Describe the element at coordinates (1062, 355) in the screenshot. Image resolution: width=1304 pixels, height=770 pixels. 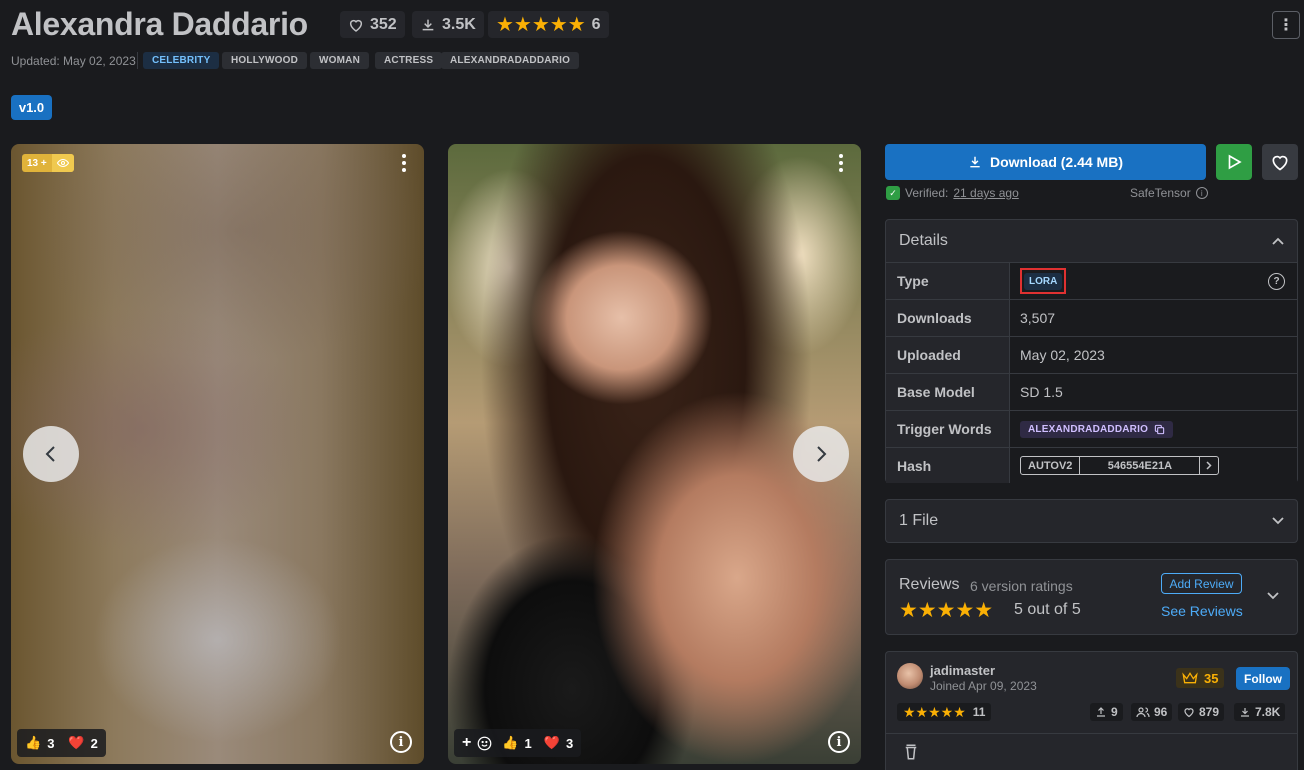
I see `uploaded-value: May 02, 2023` at that location.